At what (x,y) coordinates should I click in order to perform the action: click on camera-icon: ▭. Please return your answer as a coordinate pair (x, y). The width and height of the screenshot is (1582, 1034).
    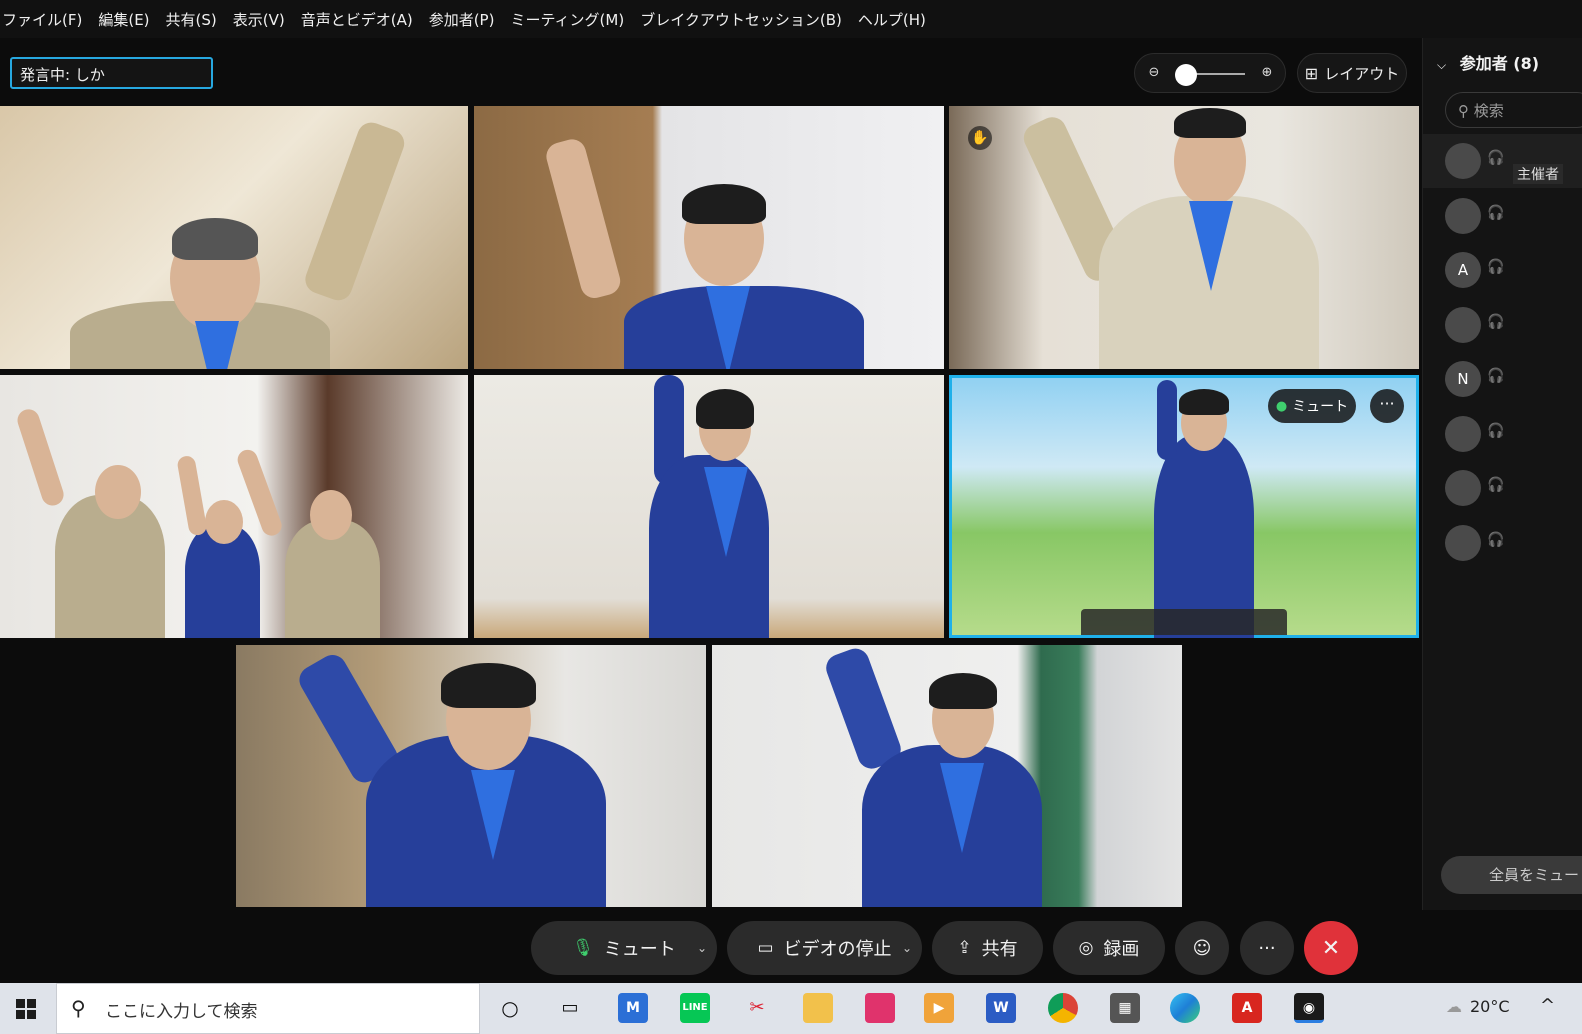
    Looking at the image, I should click on (765, 948).